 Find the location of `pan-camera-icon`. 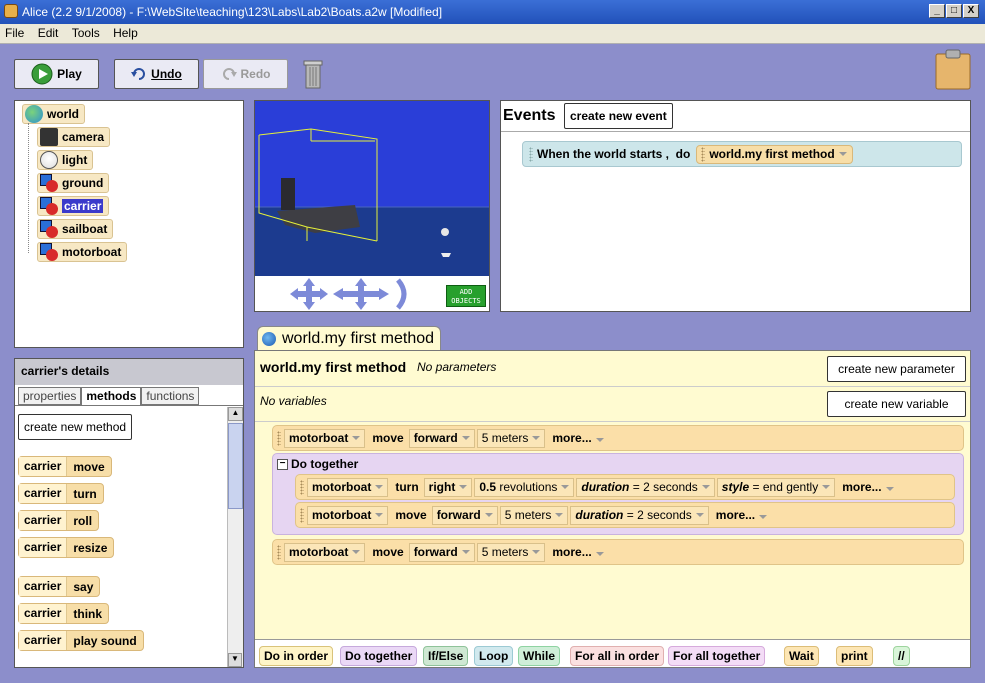

pan-camera-icon is located at coordinates (361, 294).